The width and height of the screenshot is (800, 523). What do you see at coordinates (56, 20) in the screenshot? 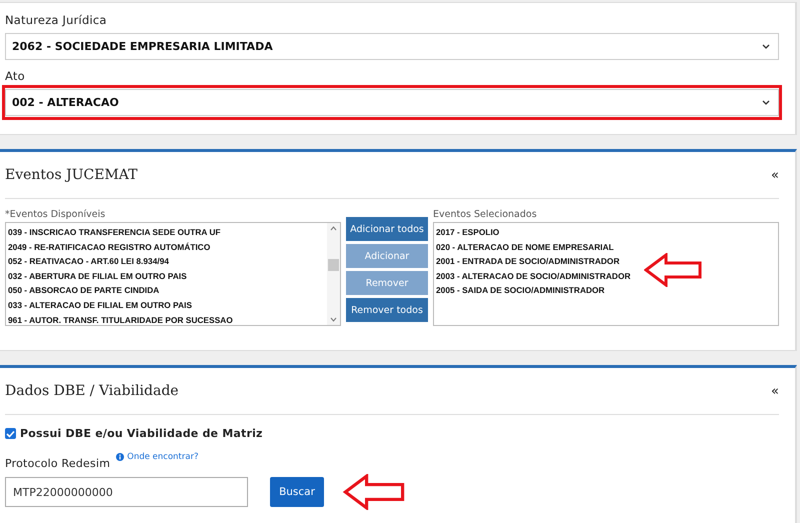
I see `field-label: Natureza Jurídica` at bounding box center [56, 20].